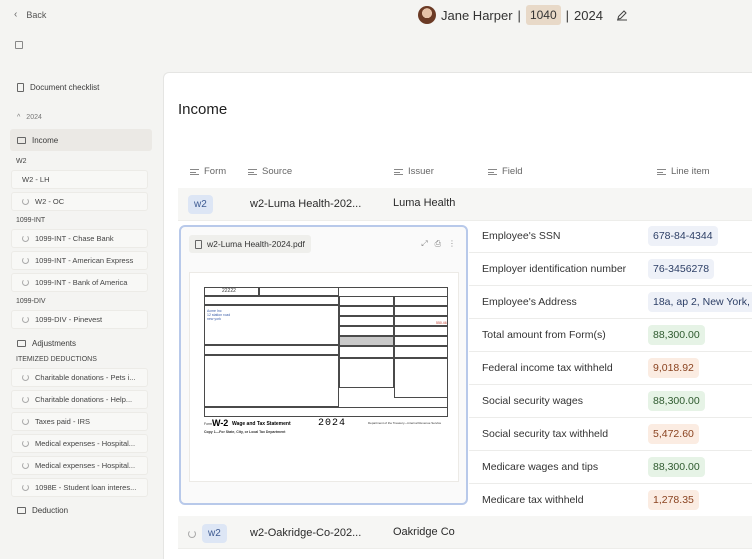 The width and height of the screenshot is (752, 559). Describe the element at coordinates (84, 260) in the screenshot. I see `sidebar-item-label: 1099-INT - American Express` at that location.